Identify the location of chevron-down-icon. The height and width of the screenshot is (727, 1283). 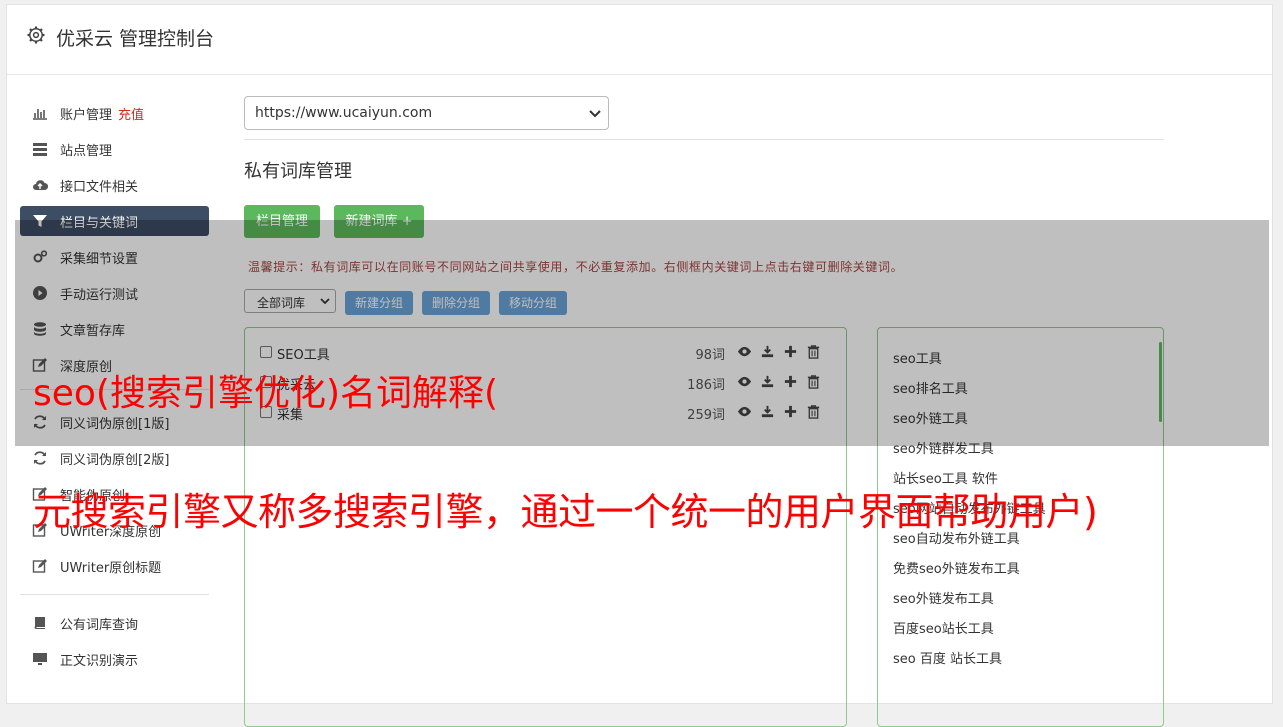
(595, 114).